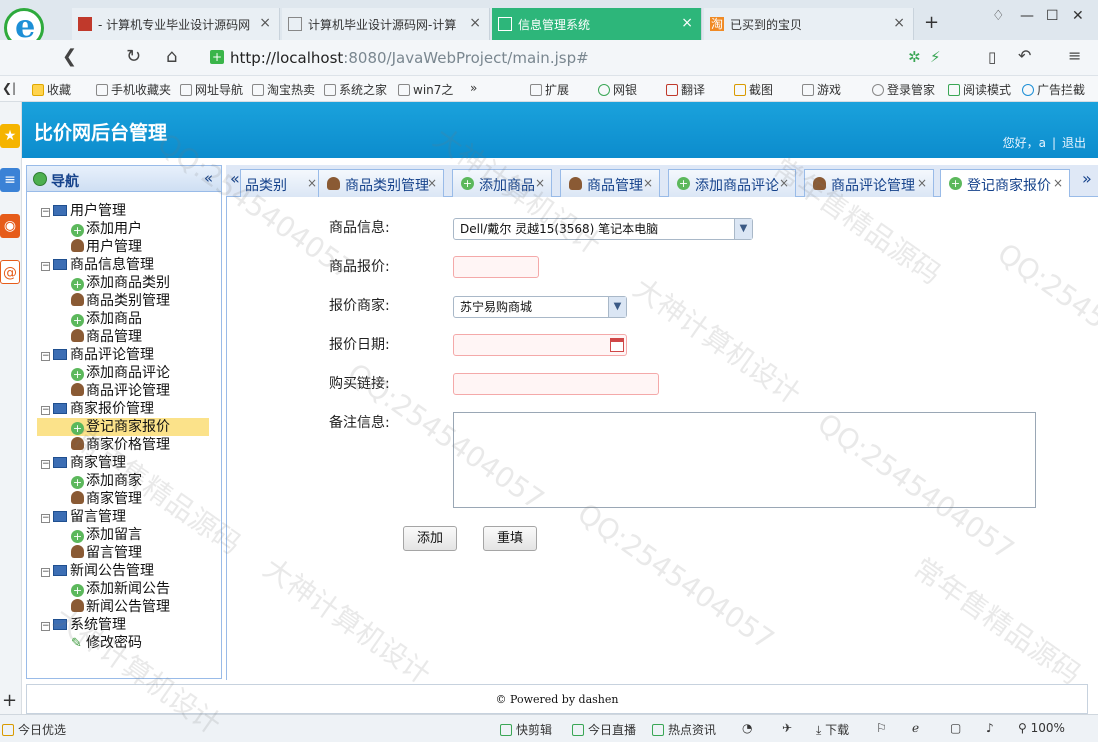  What do you see at coordinates (83, 517) in the screenshot?
I see `tree-group: − 留言管理` at bounding box center [83, 517].